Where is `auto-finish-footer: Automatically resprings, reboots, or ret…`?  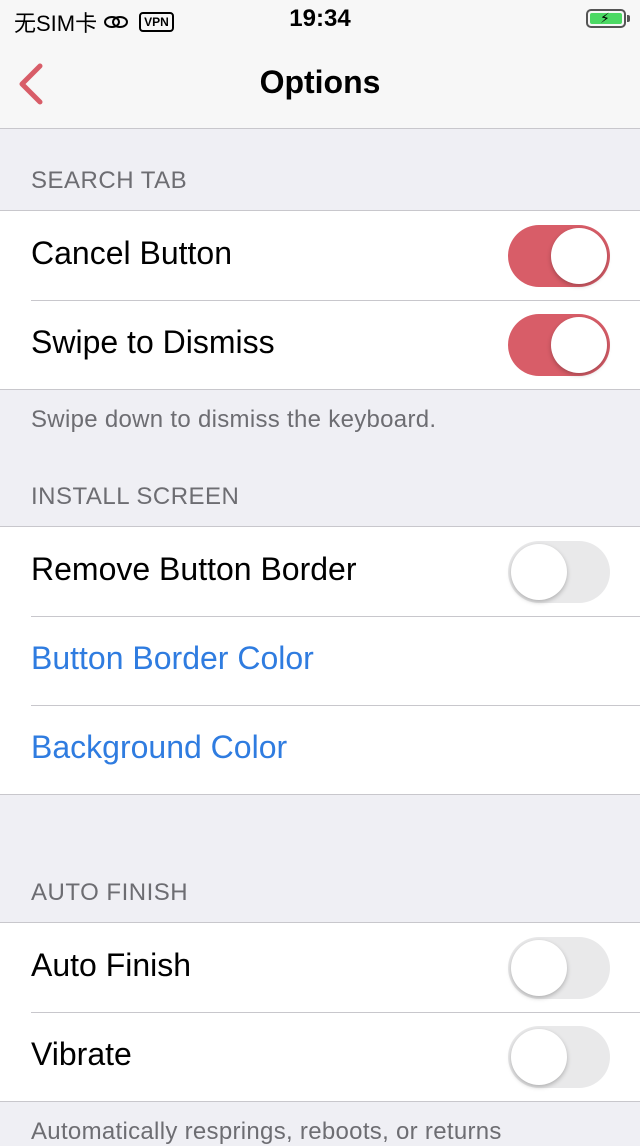 auto-finish-footer: Automatically resprings, reboots, or ret… is located at coordinates (266, 1131).